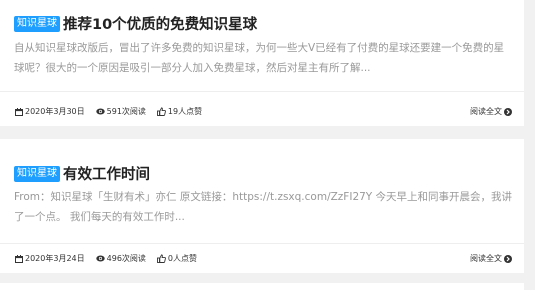  I want to click on post-views: 496次阅读, so click(120, 258).